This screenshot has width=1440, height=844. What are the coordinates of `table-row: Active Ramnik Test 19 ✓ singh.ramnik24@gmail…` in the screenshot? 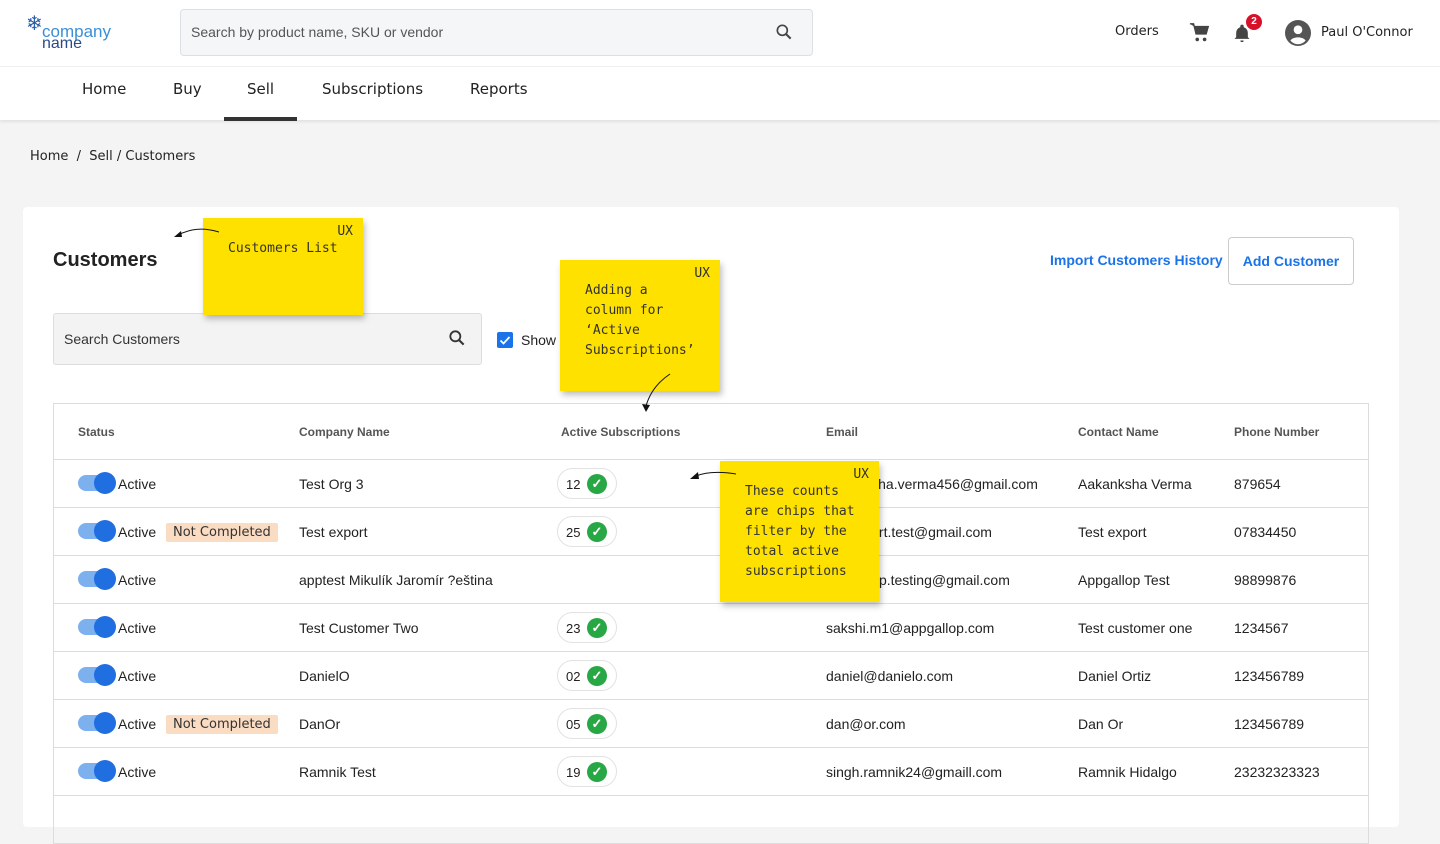 It's located at (711, 772).